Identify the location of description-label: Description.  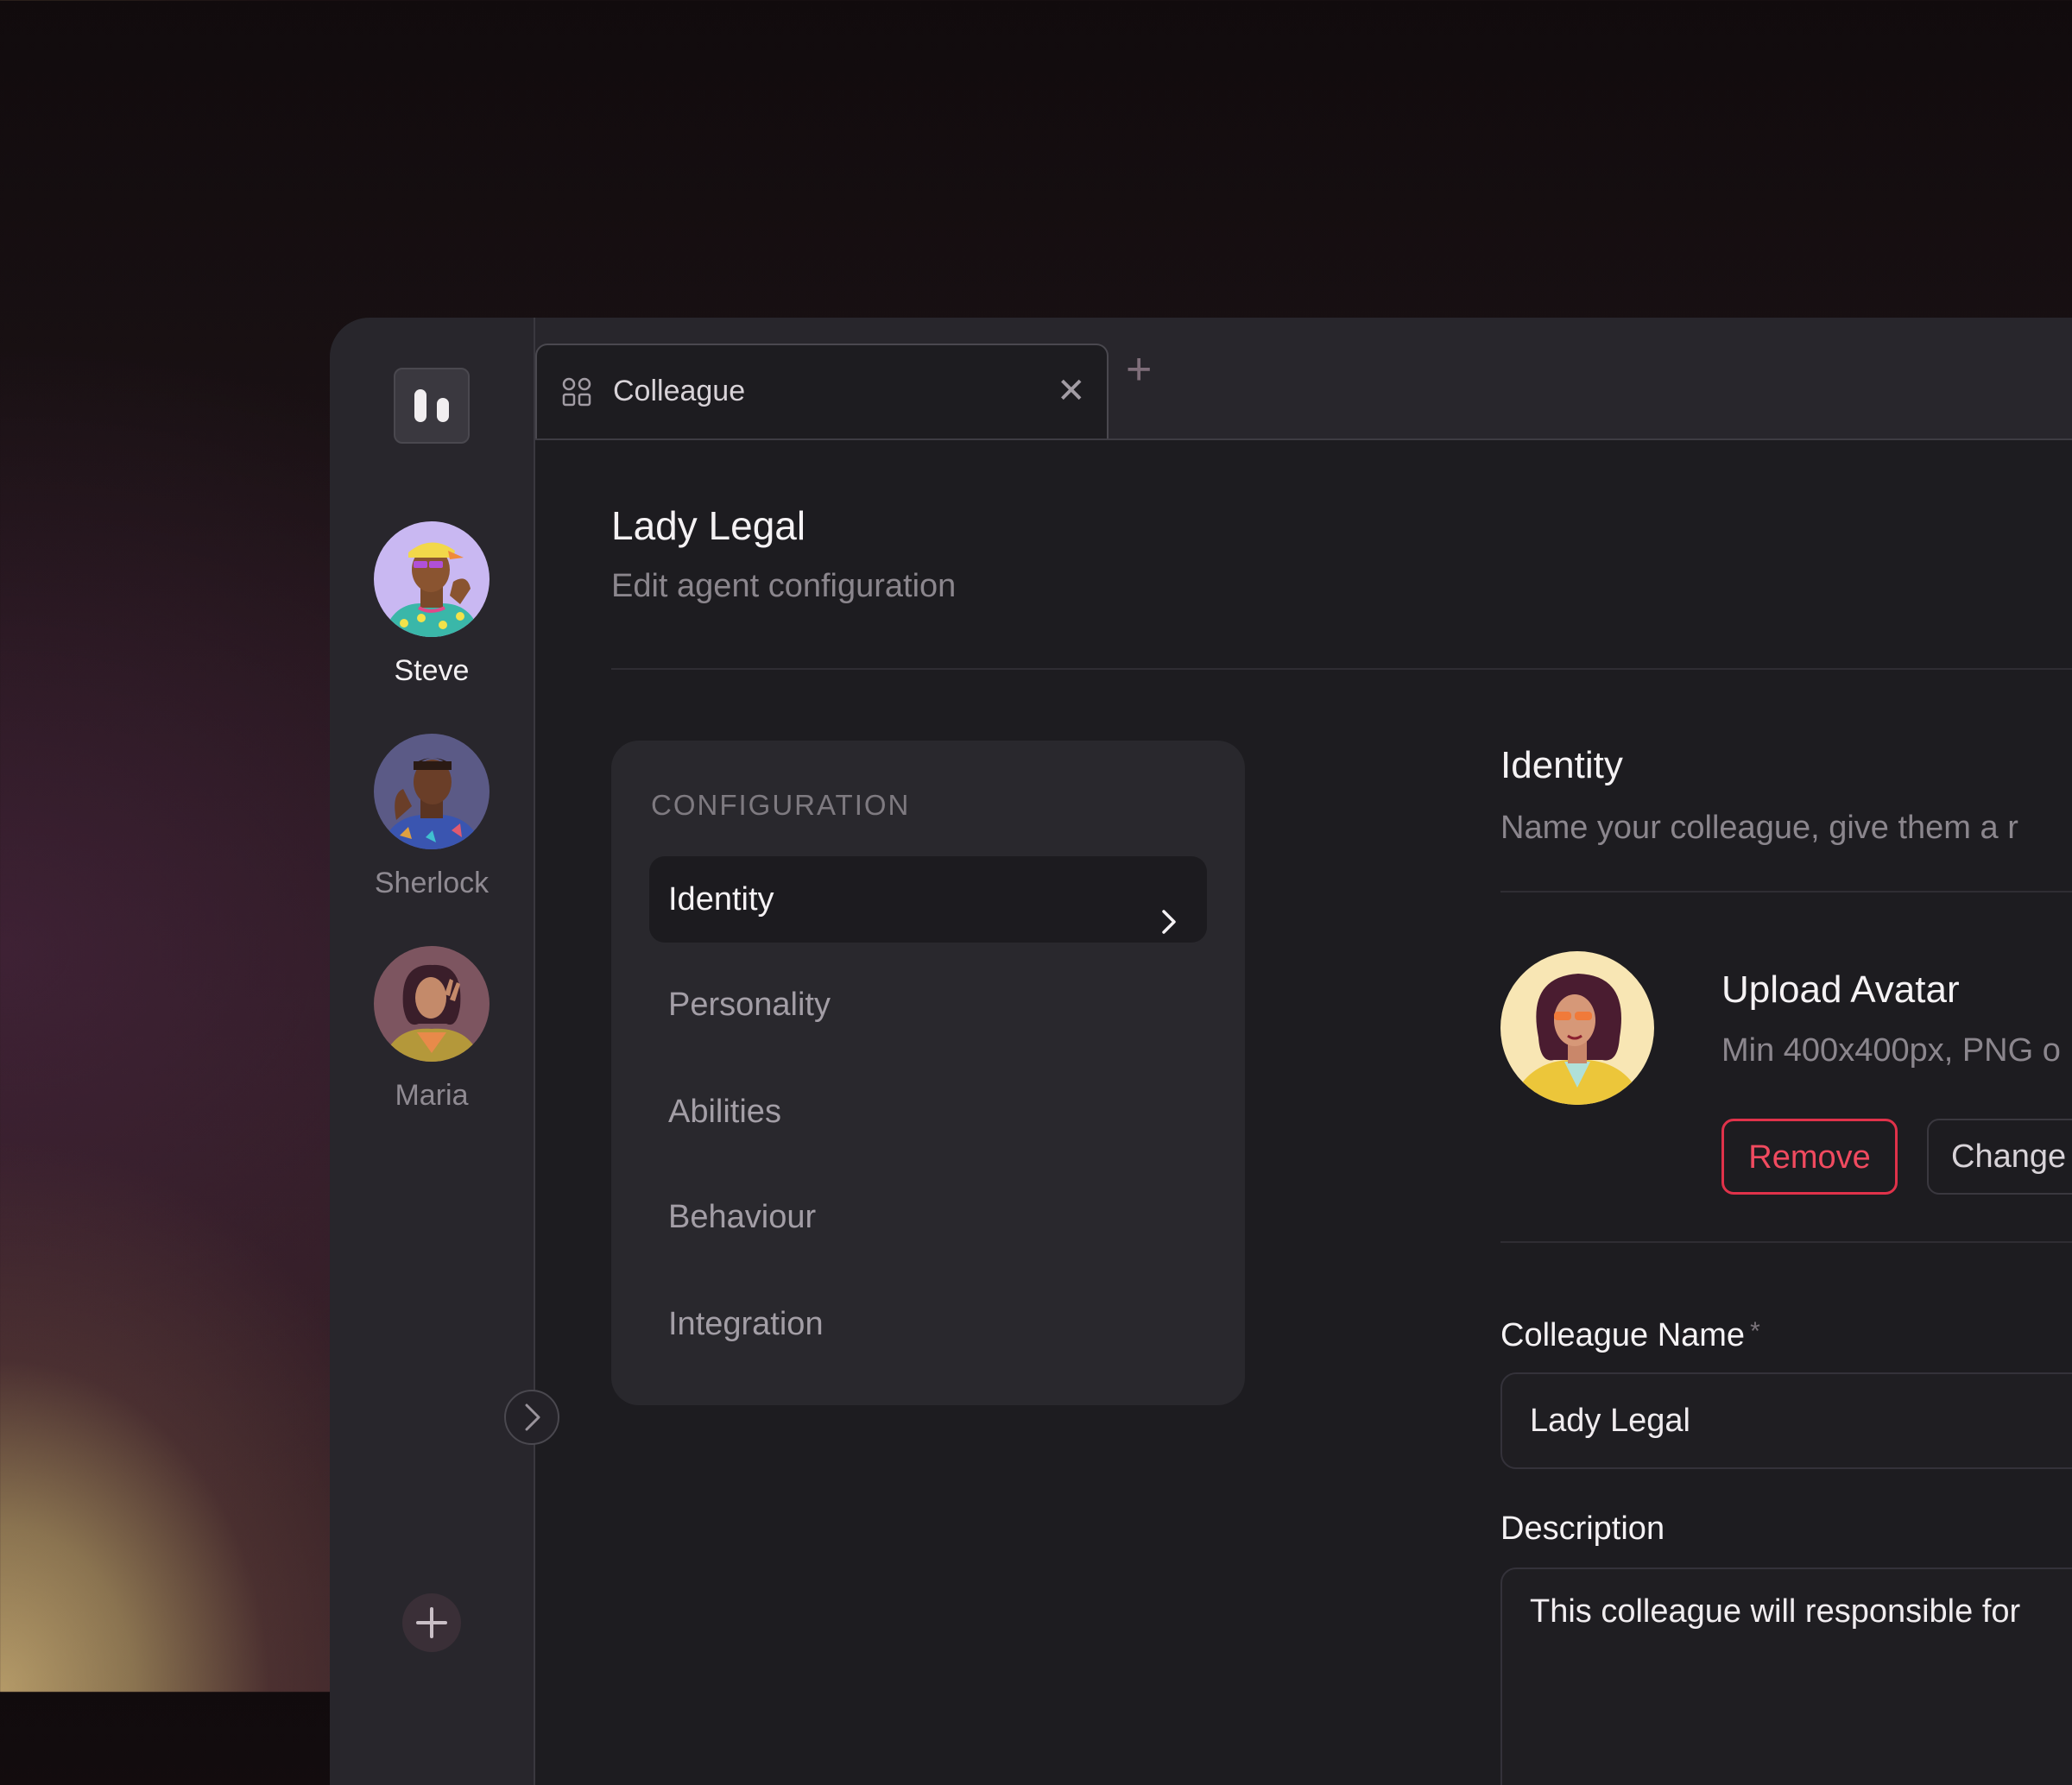
(1582, 1529).